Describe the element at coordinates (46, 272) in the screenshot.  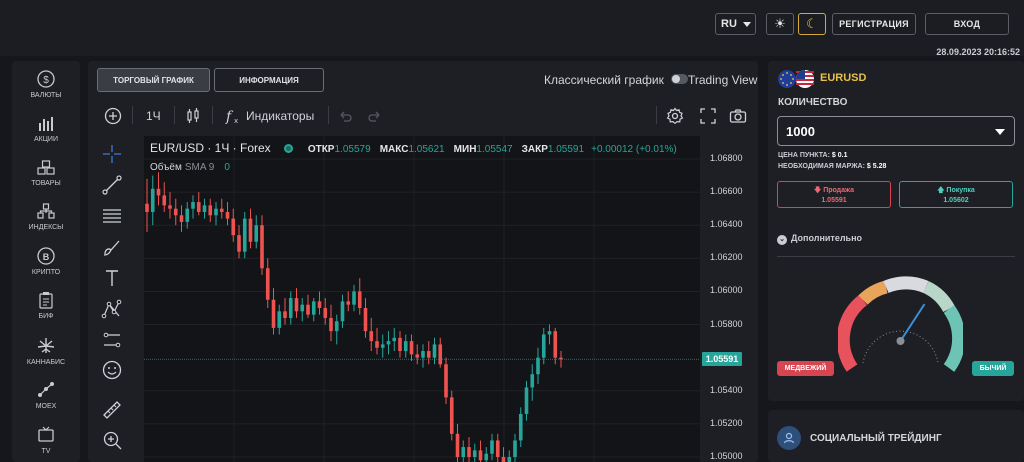
I see `sidebar-item-label: КРИПТО` at that location.